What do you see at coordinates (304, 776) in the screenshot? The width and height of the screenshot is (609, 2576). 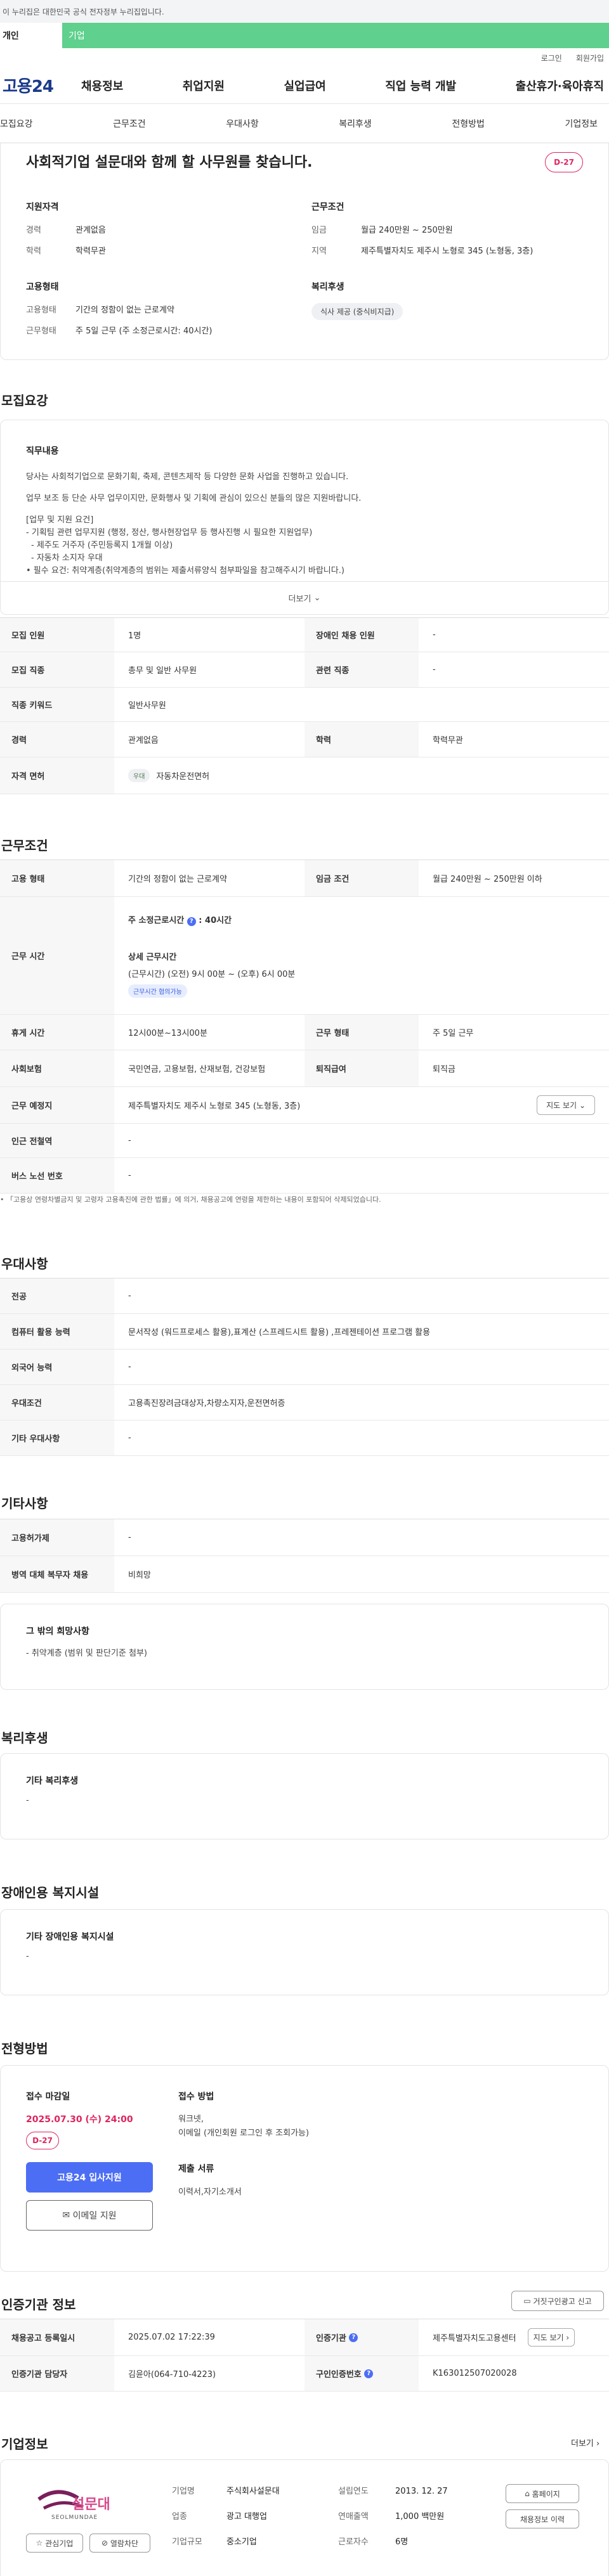 I see `table-row: 자격 면허 우대 자동차운전면허` at bounding box center [304, 776].